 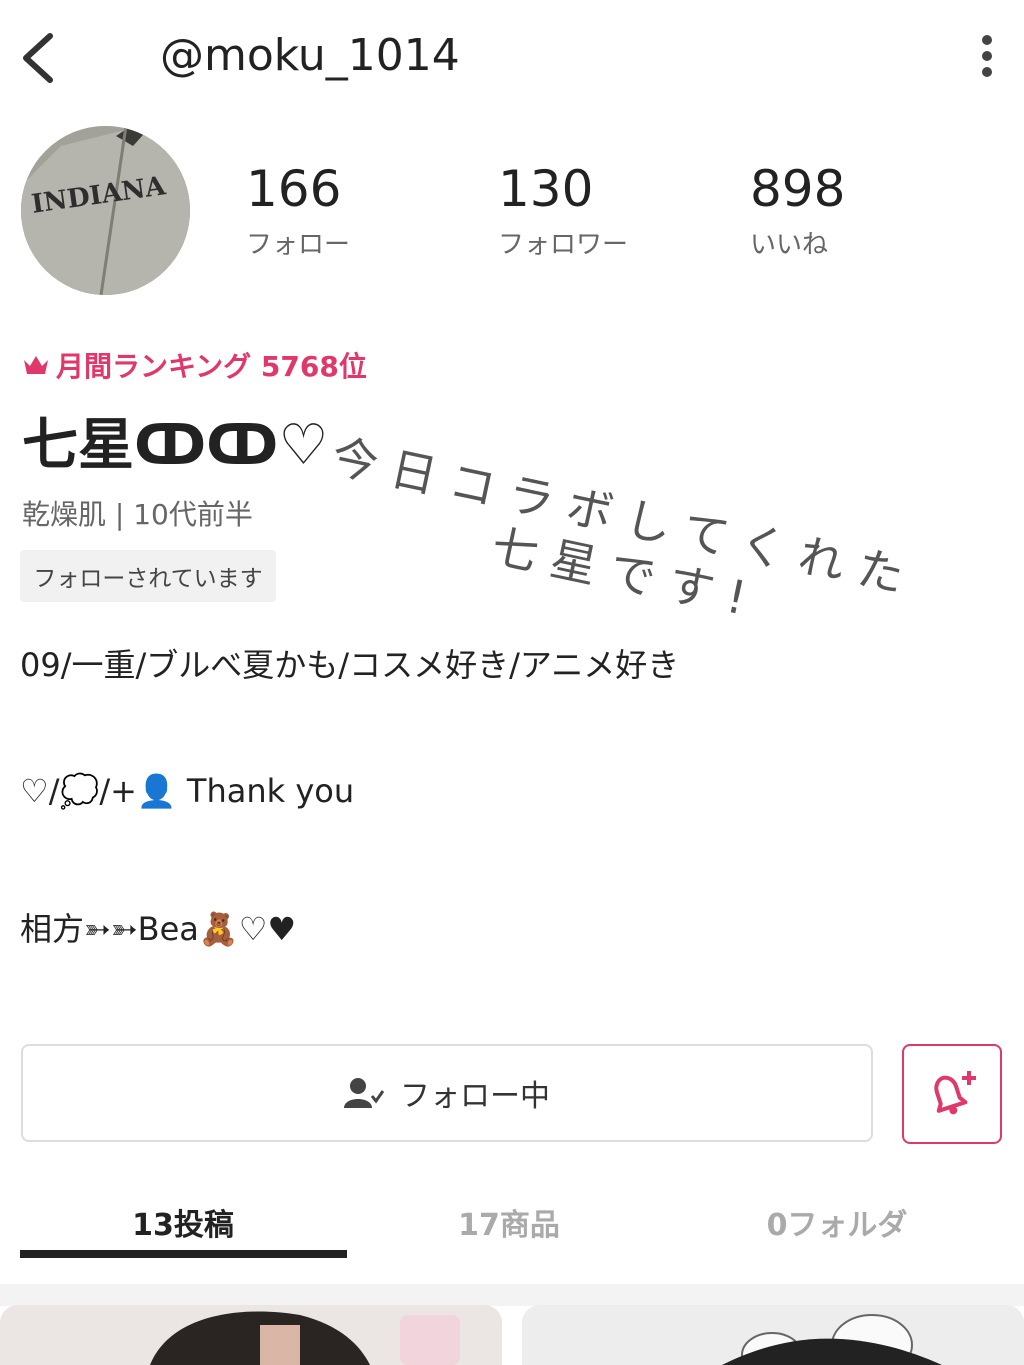 I want to click on tab-products: 17商品, so click(x=509, y=1222).